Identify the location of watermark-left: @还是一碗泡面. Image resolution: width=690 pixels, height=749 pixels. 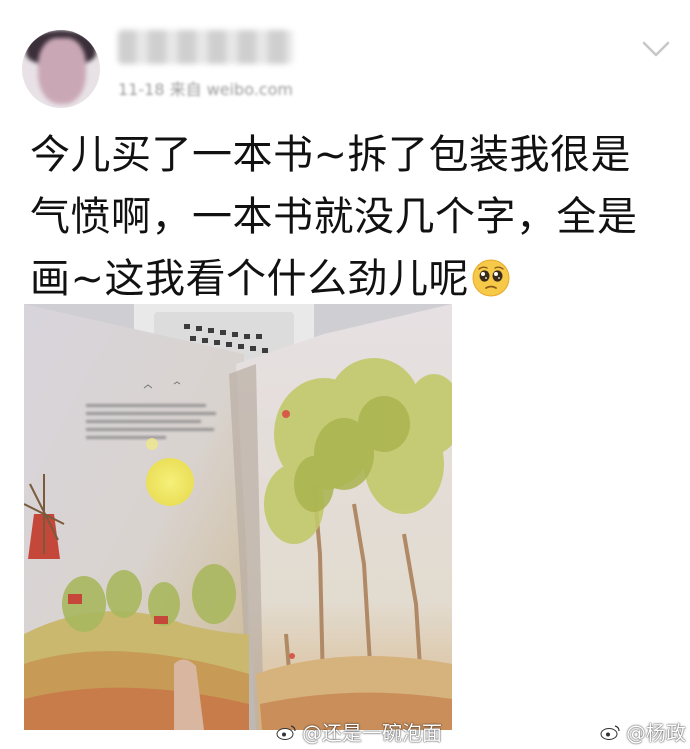
(359, 731).